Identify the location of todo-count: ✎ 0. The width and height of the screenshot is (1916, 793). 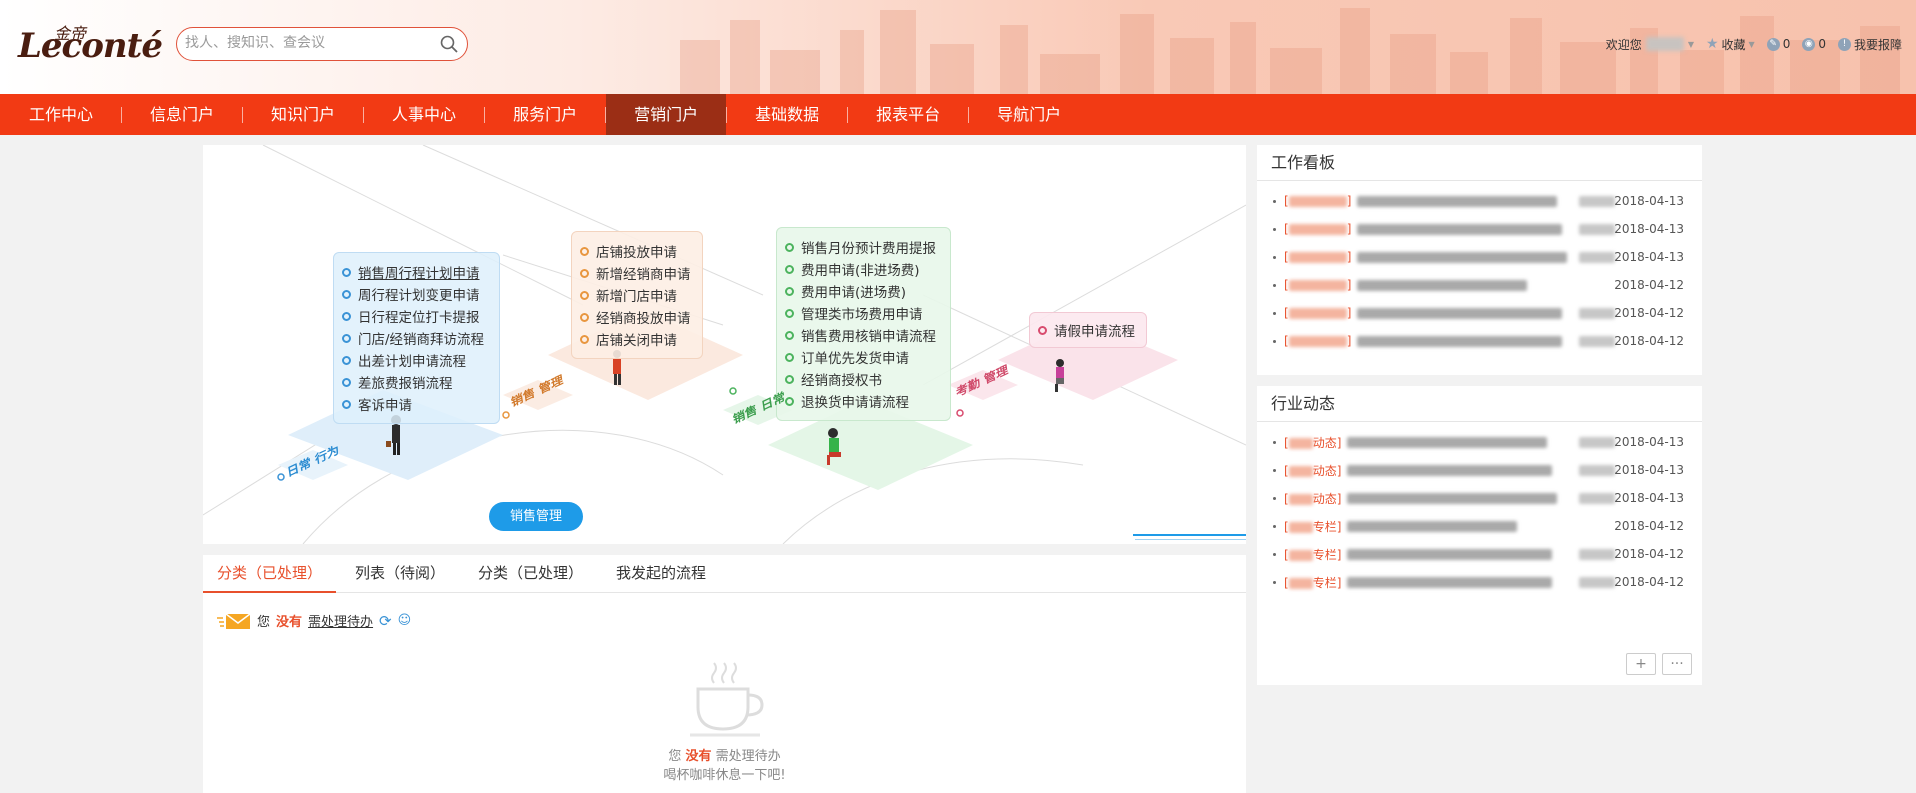
(1778, 44).